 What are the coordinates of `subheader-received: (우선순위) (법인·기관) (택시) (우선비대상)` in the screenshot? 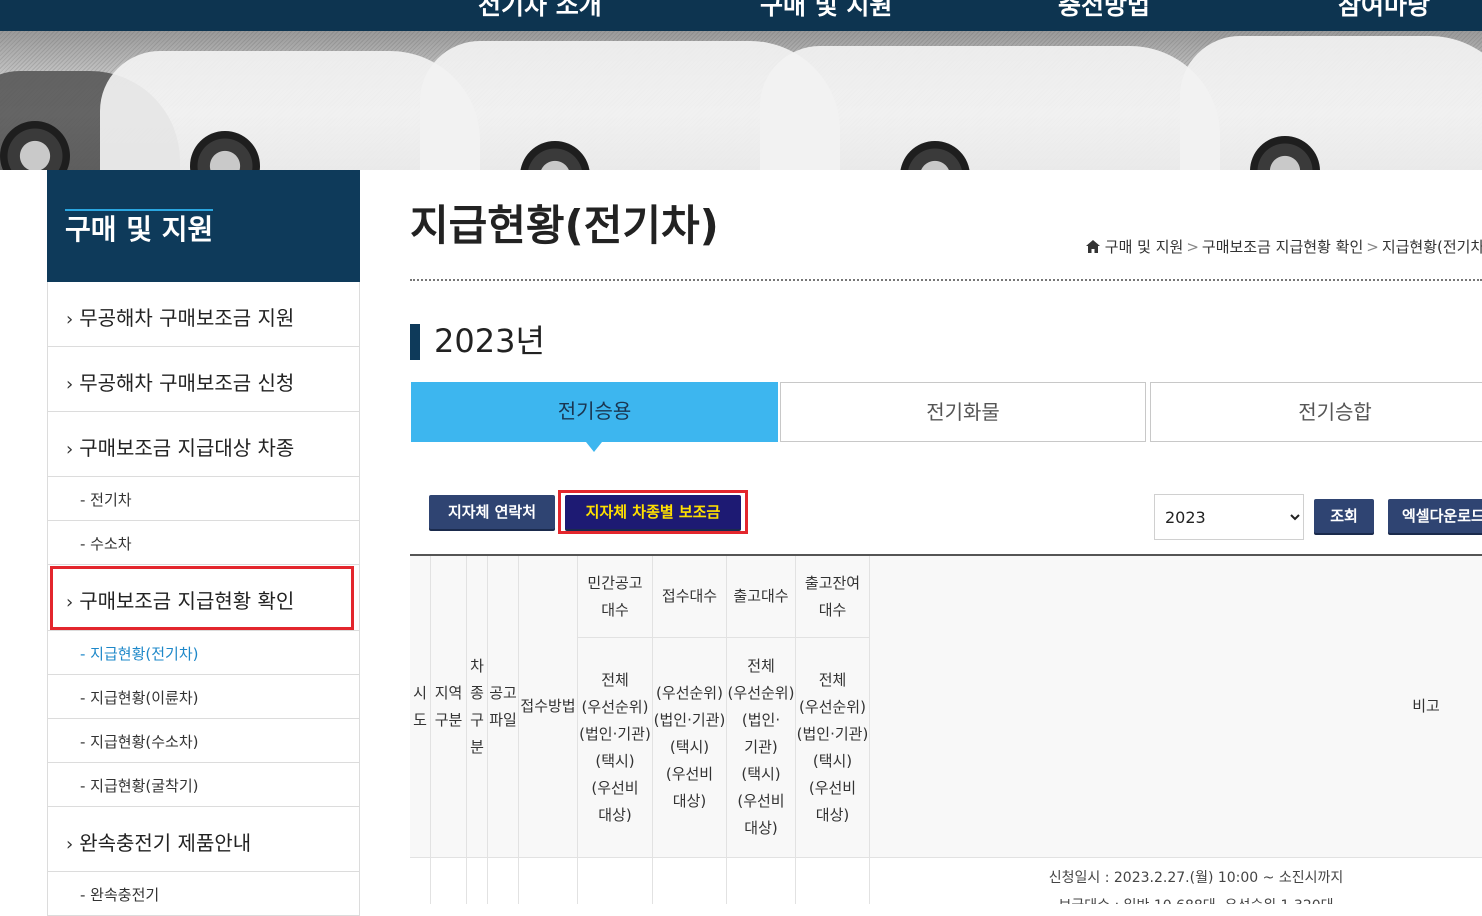 It's located at (690, 748).